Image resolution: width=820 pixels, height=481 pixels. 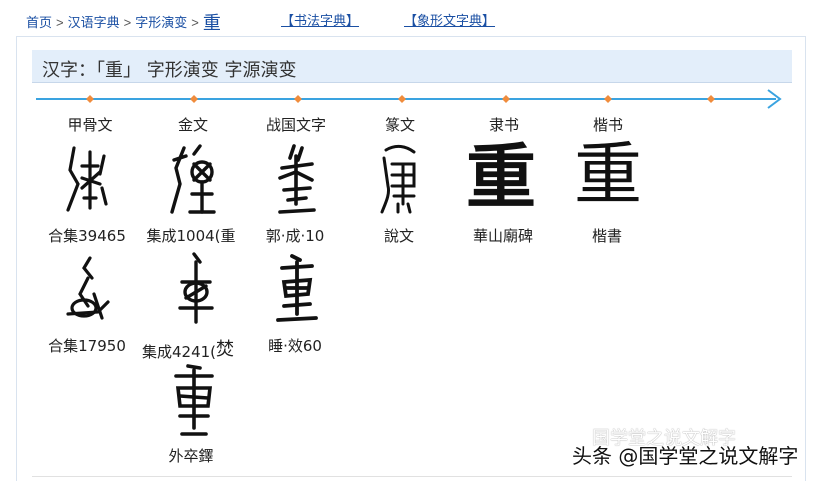 I want to click on glyph-source-label: 集成4241(焚, so click(x=194, y=348).